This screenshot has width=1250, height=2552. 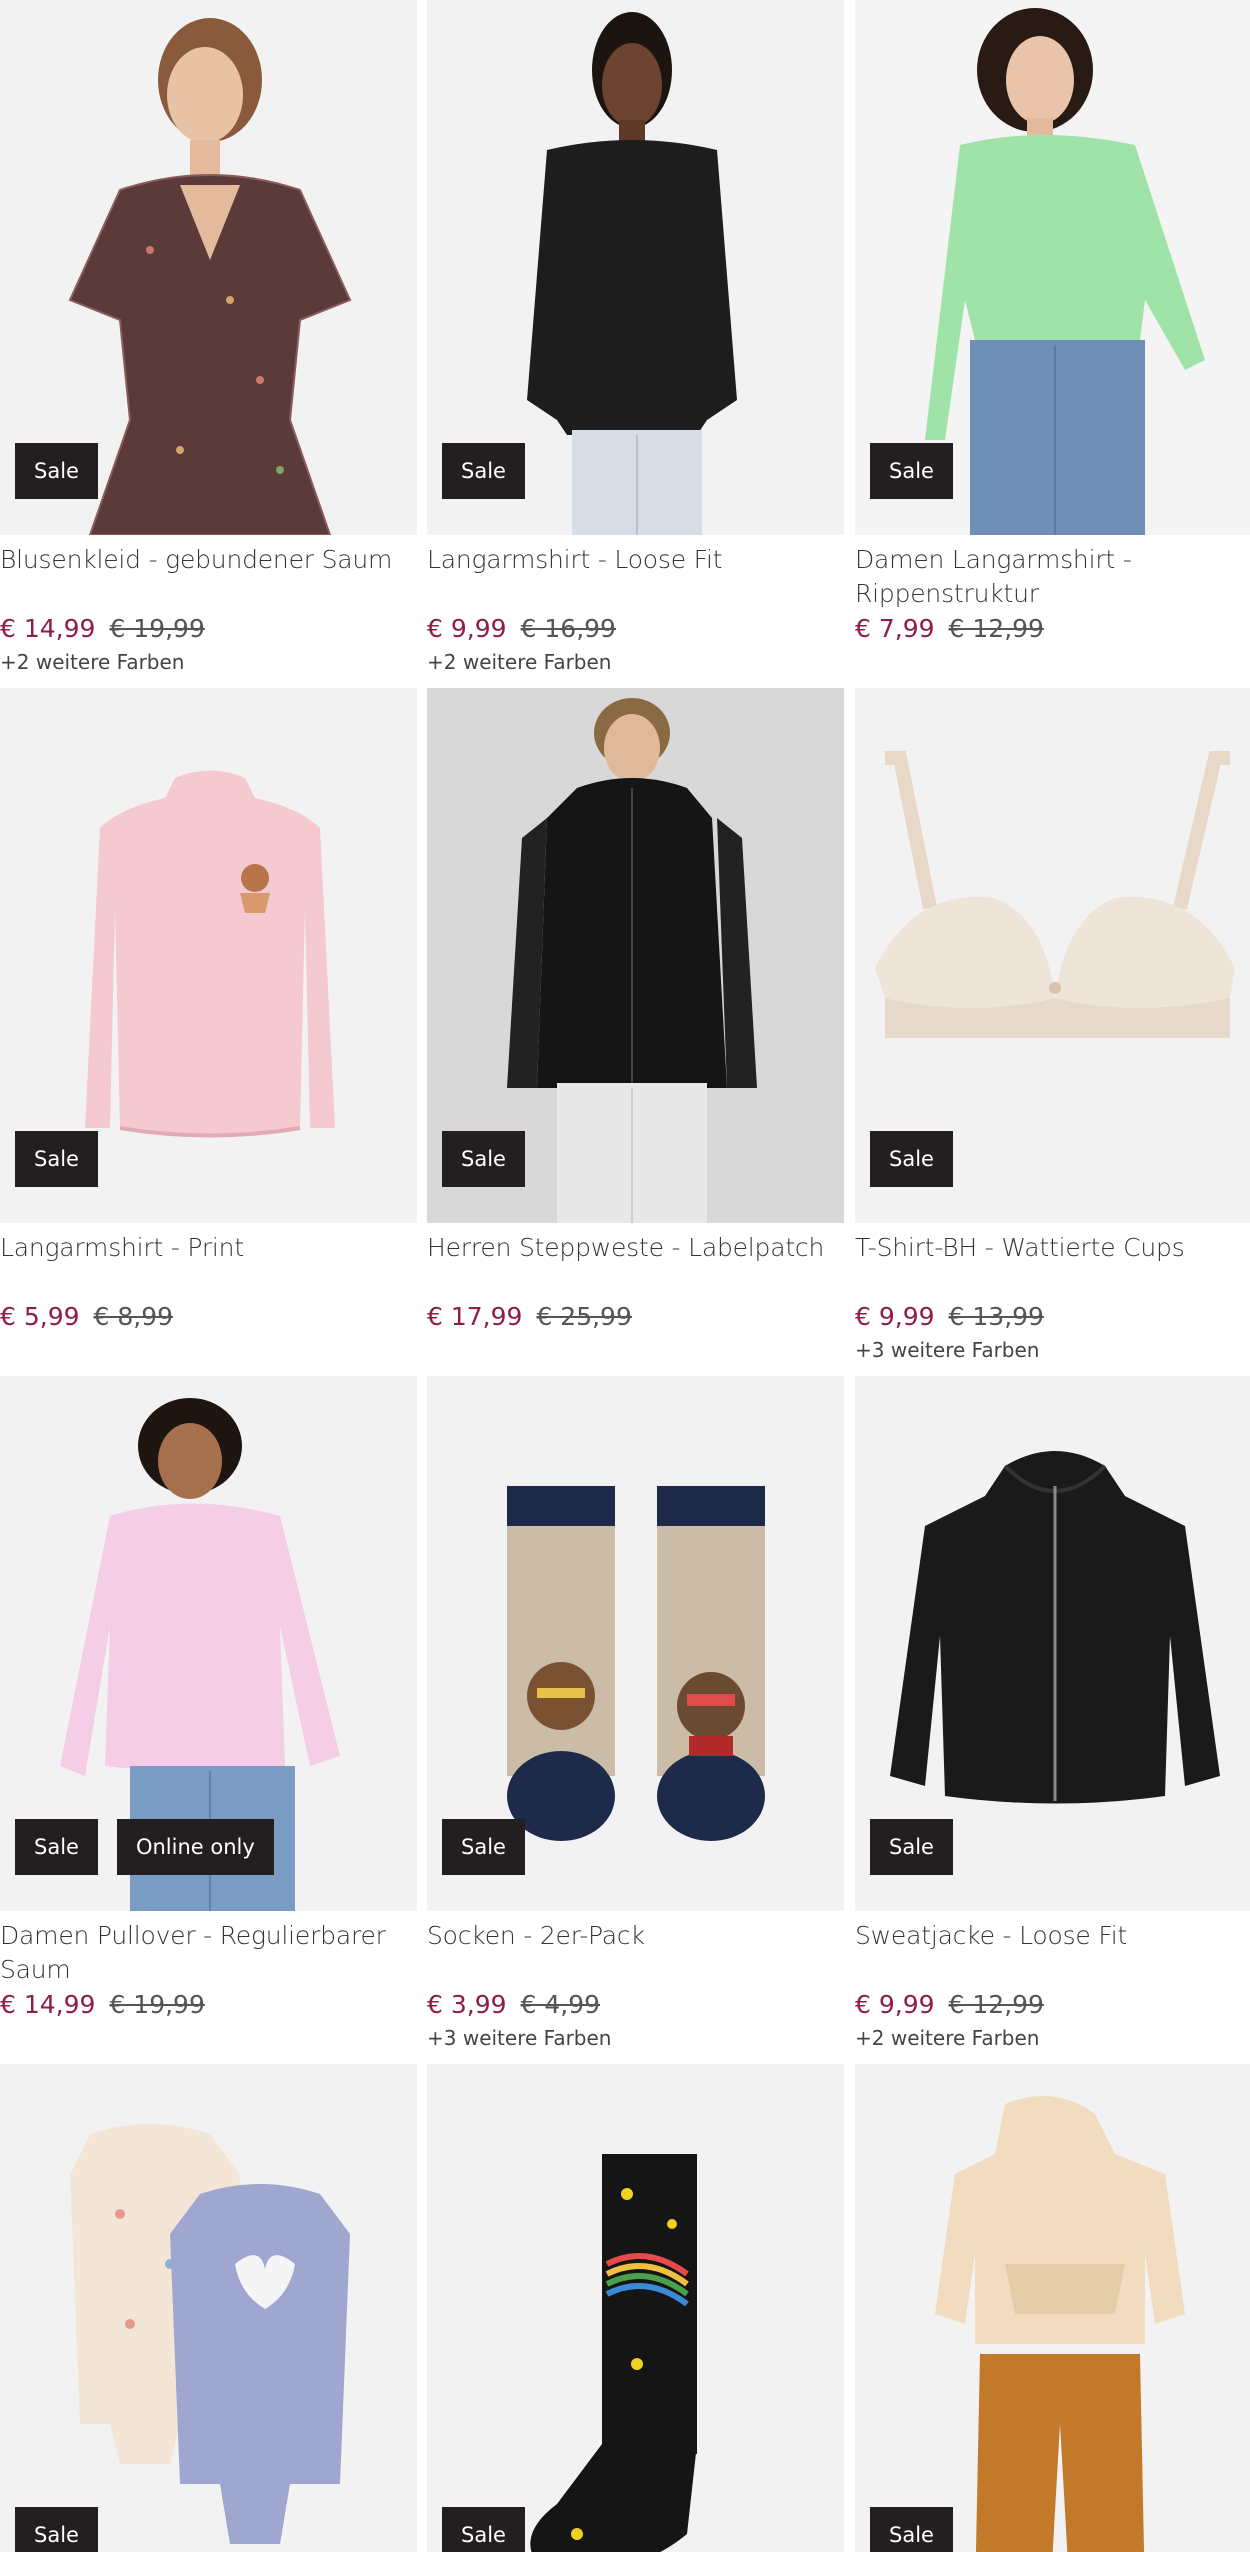 I want to click on product-title: T-Shirt-BH - Wattierte Cups, so click(x=1052, y=1265).